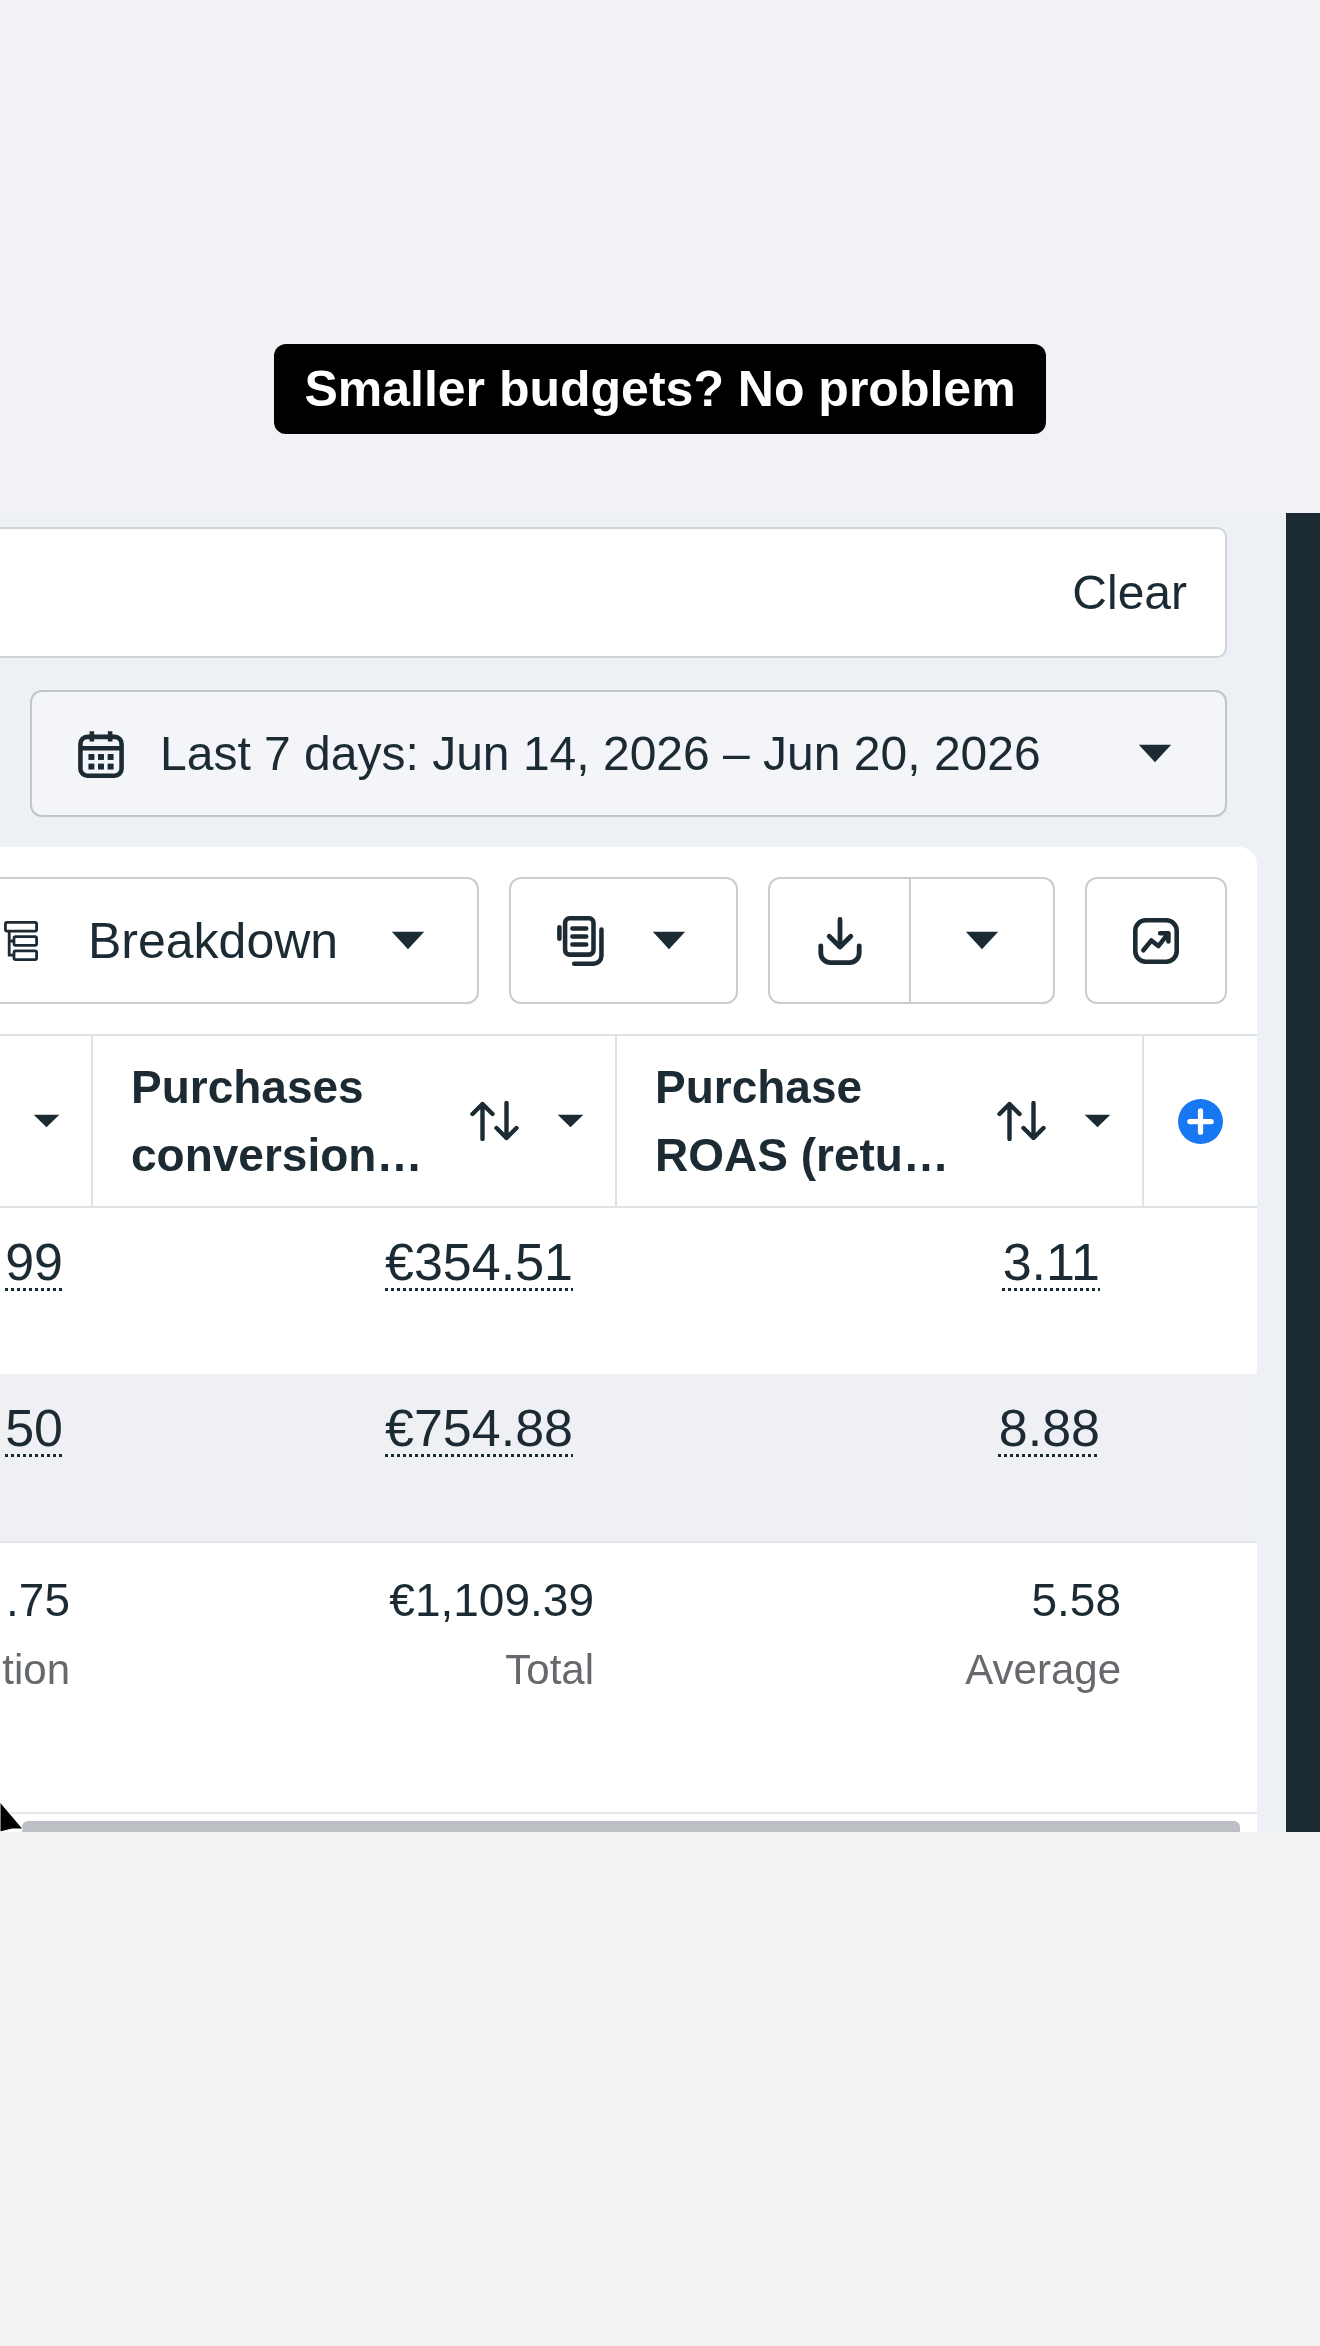  I want to click on download-icon, so click(839, 940).